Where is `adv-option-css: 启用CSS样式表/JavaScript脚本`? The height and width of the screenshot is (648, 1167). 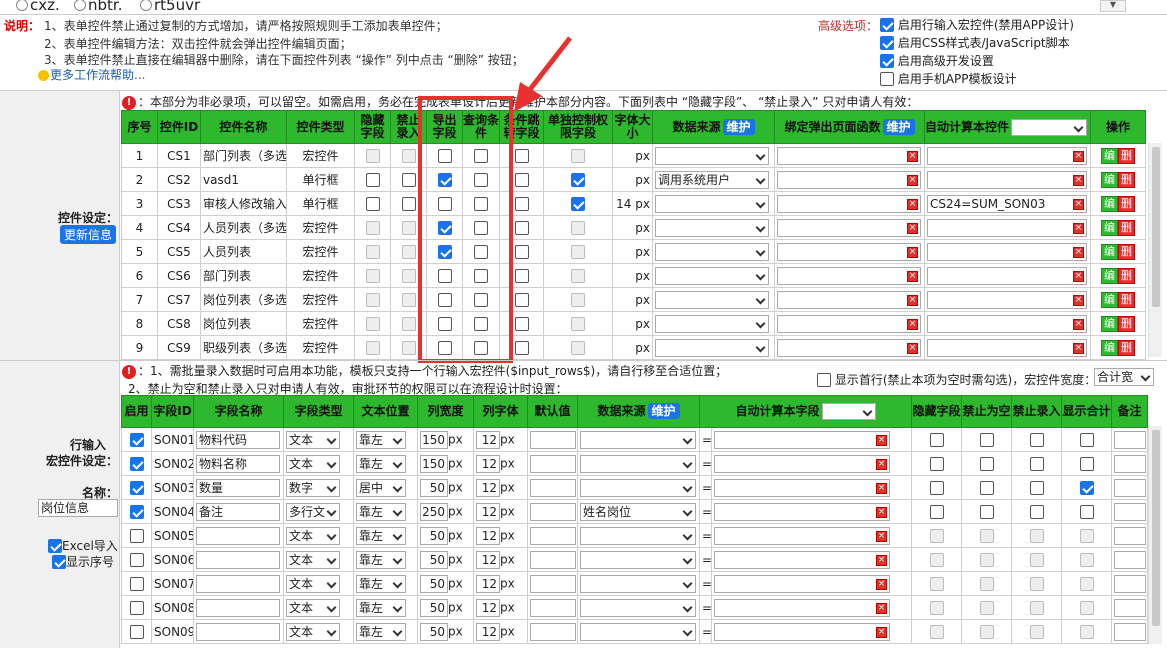
adv-option-css: 启用CSS样式表/JavaScript脚本 is located at coordinates (975, 42).